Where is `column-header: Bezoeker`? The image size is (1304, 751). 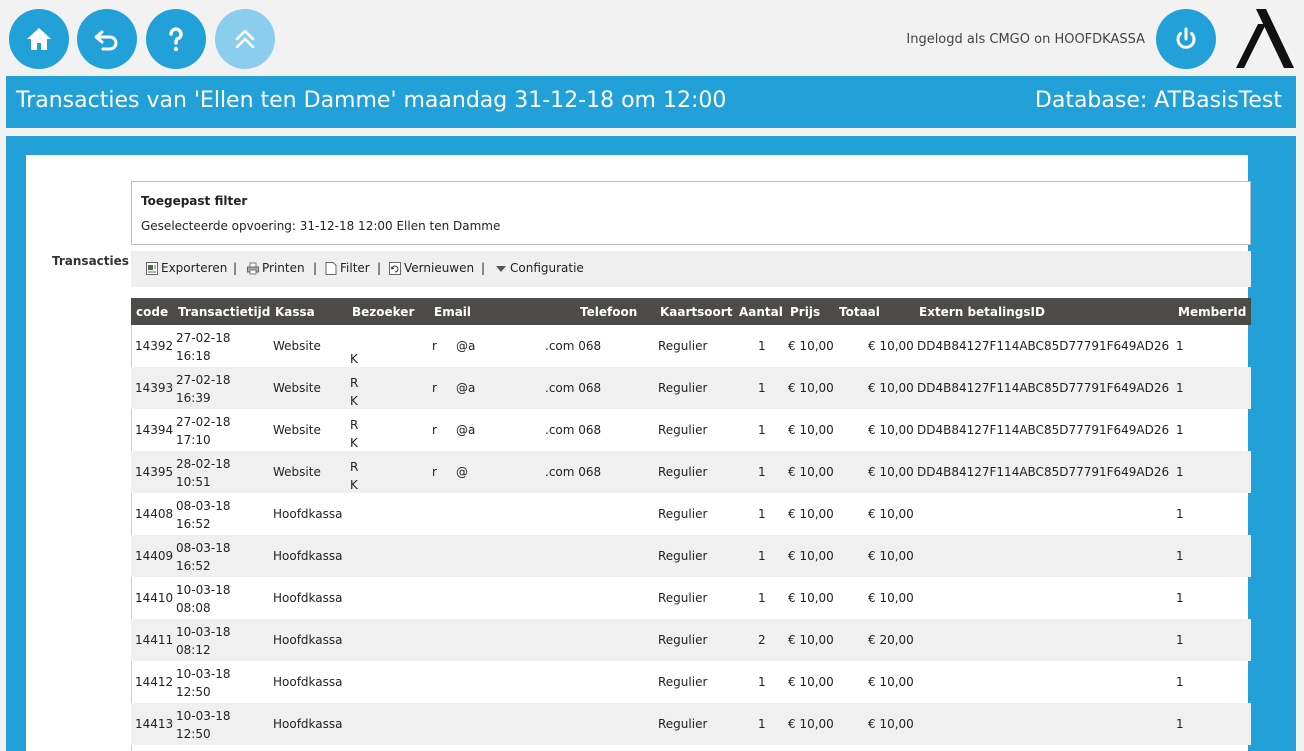 column-header: Bezoeker is located at coordinates (383, 312).